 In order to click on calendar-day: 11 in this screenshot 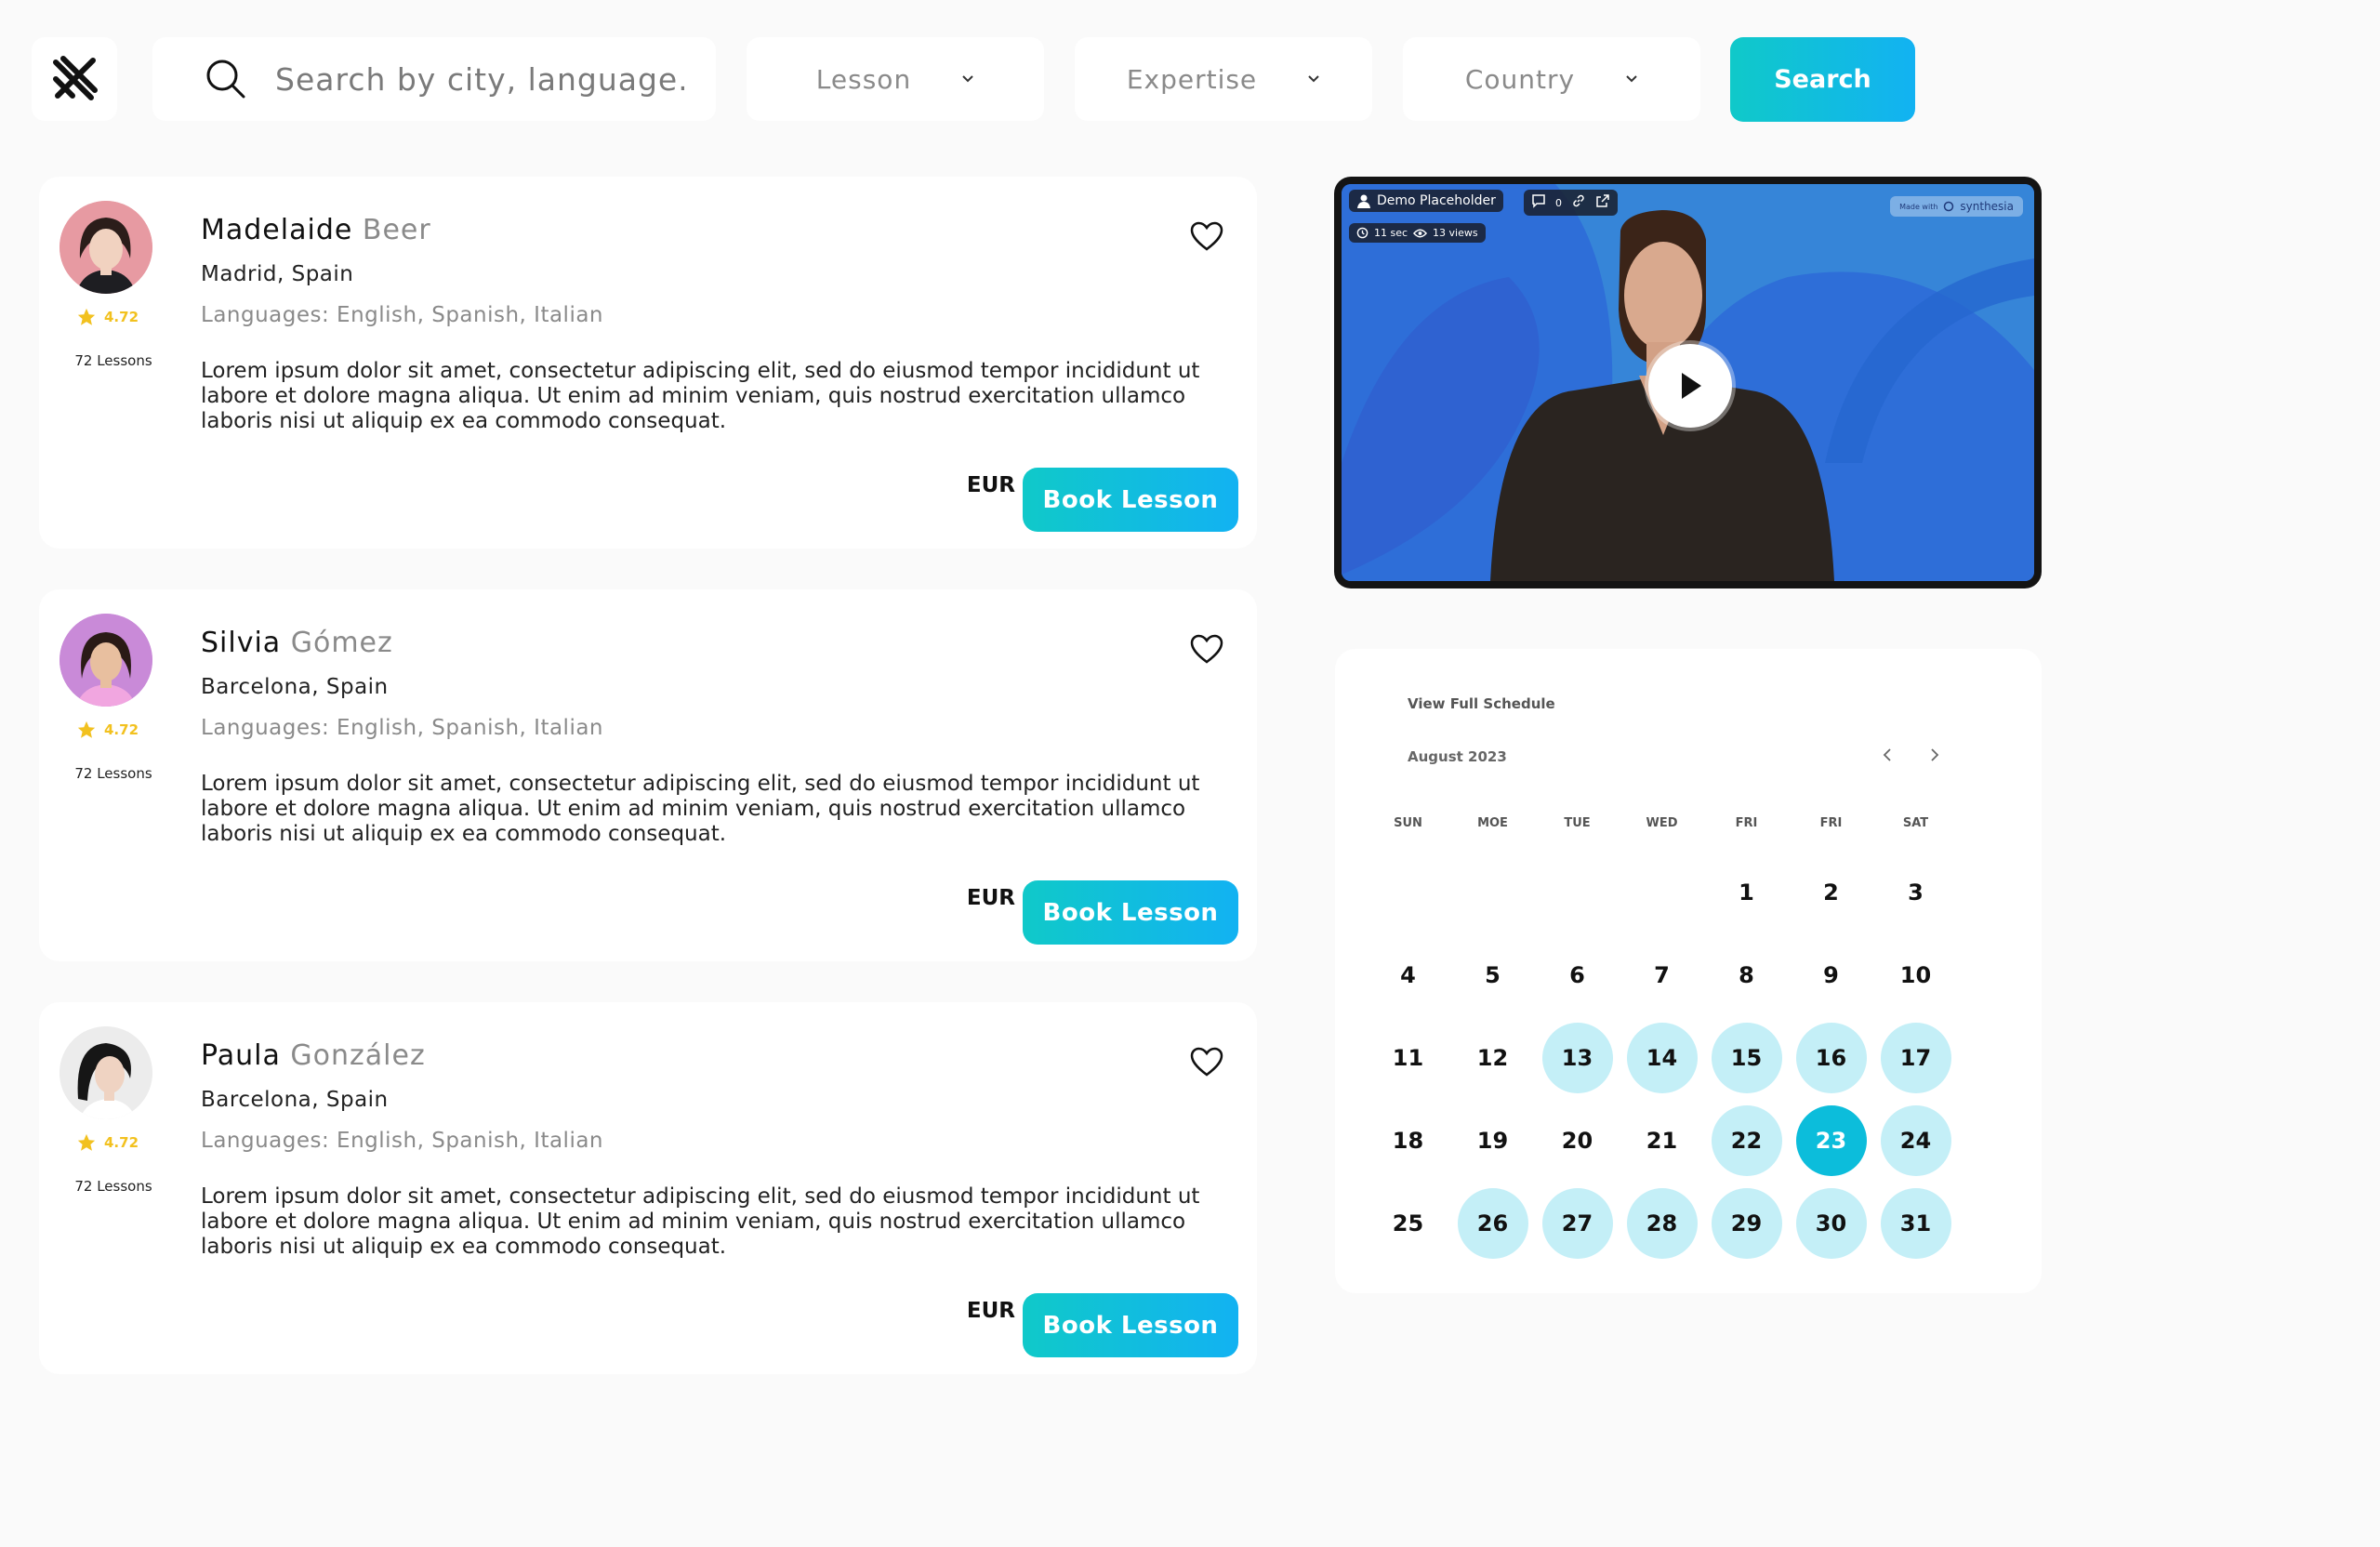, I will do `click(1408, 1058)`.